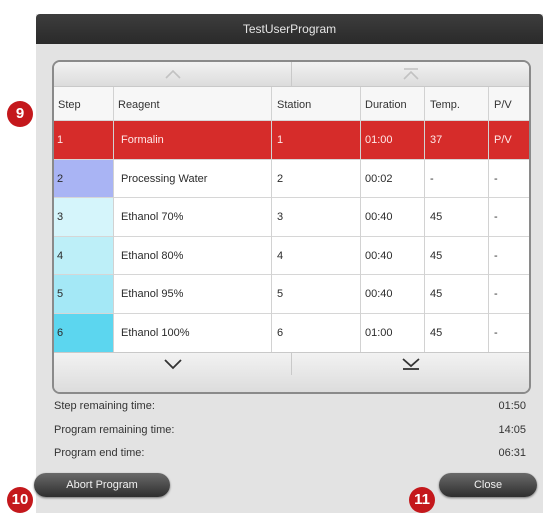 The image size is (549, 513). Describe the element at coordinates (488, 485) in the screenshot. I see `close-button: Close` at that location.